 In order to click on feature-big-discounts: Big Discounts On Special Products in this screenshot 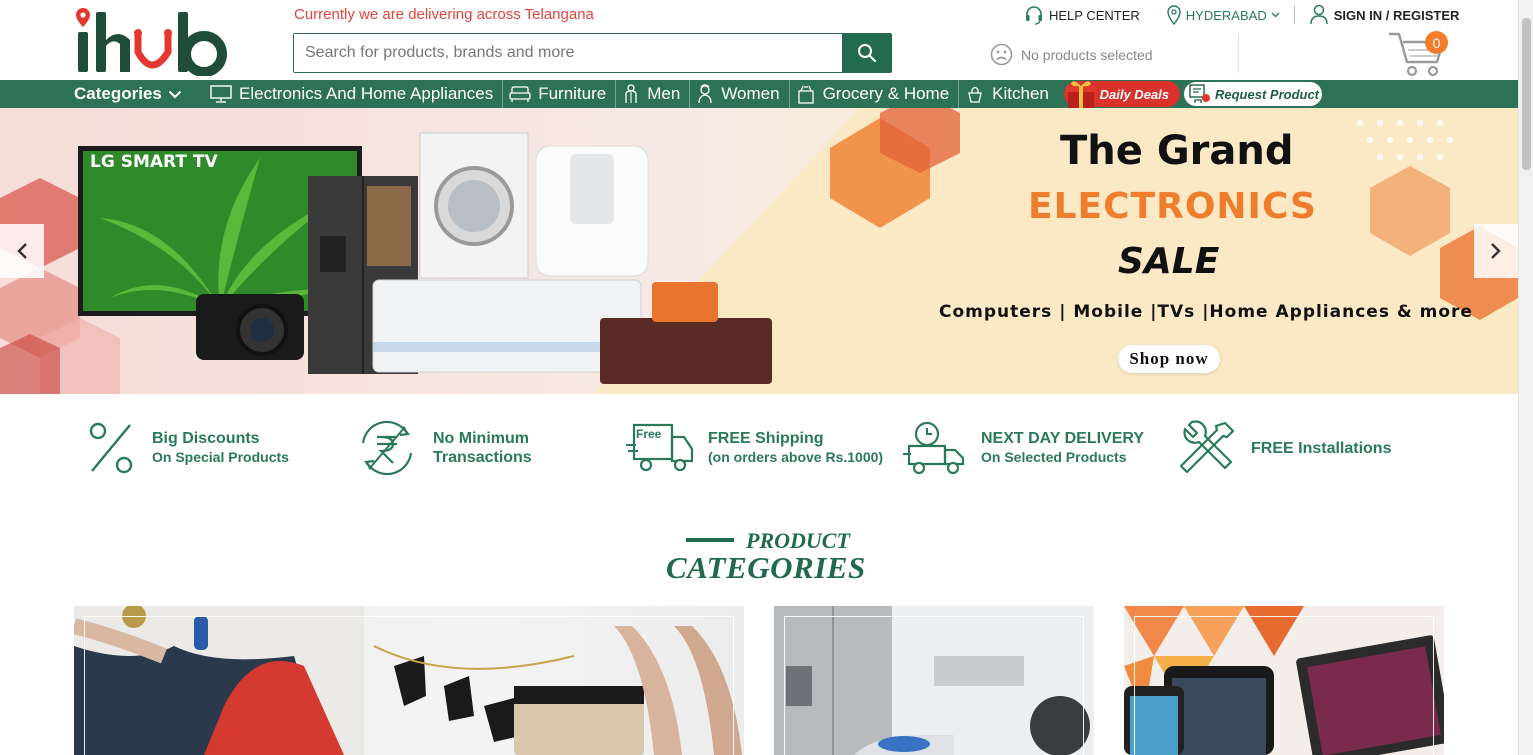, I will do `click(187, 448)`.